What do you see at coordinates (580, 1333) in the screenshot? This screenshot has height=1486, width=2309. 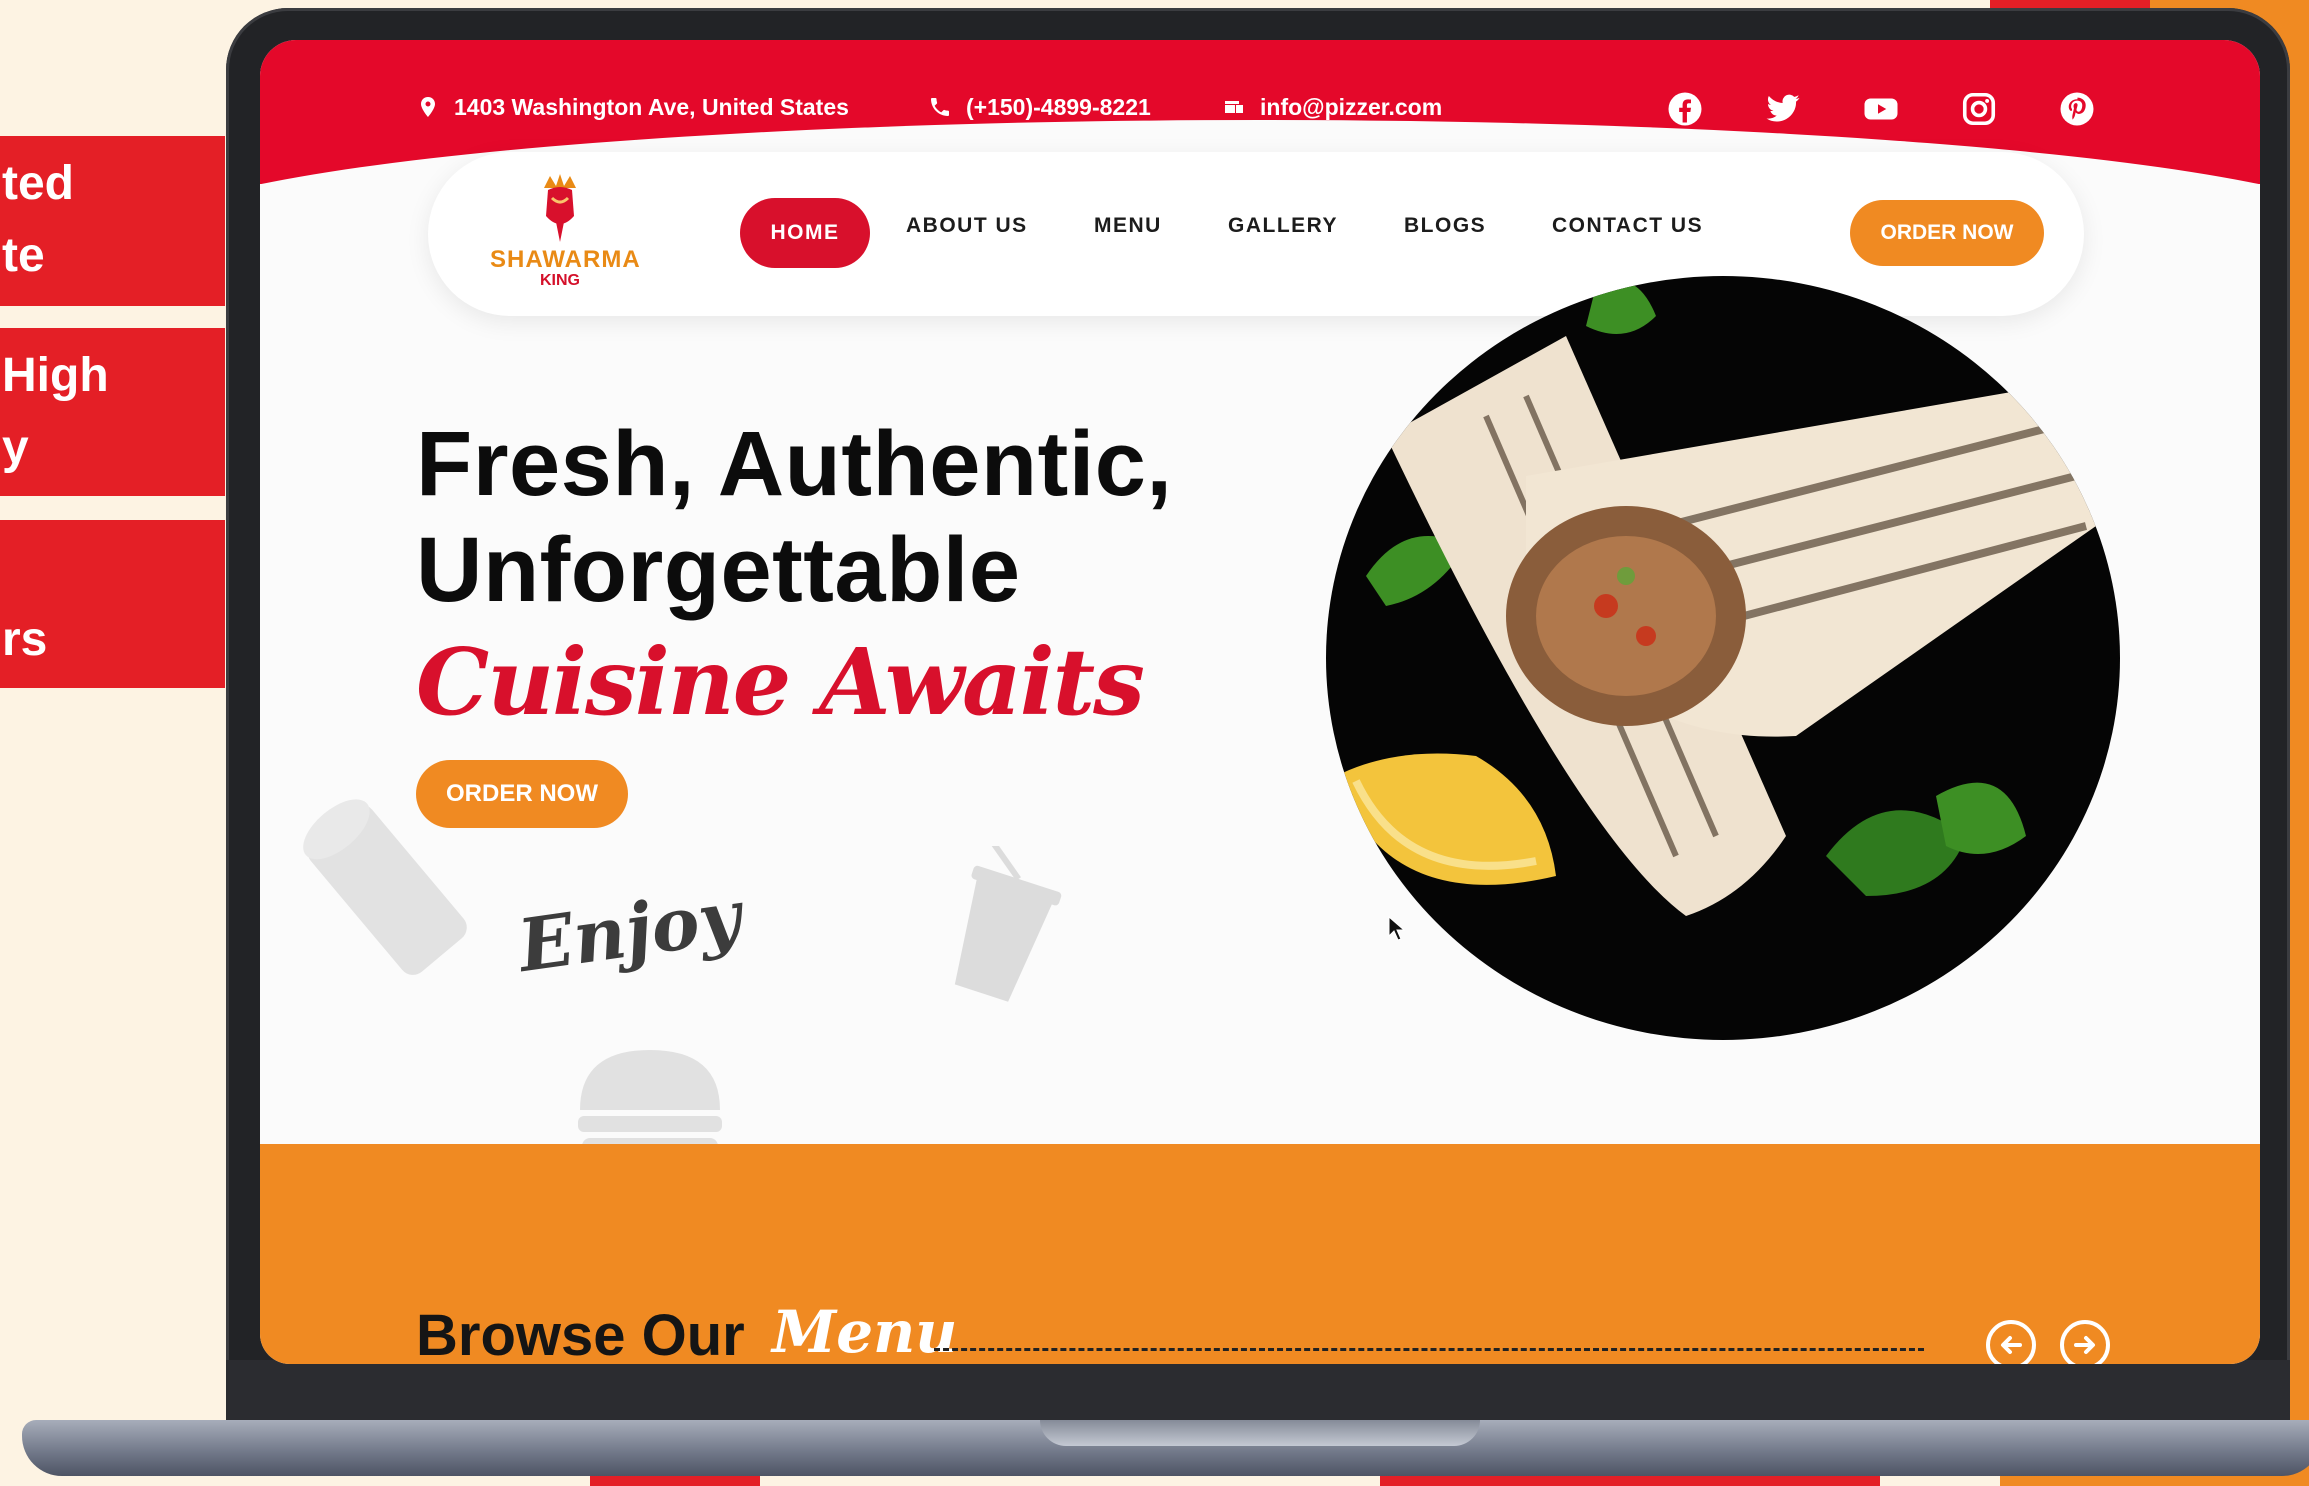 I see `section-title: Browse Our` at bounding box center [580, 1333].